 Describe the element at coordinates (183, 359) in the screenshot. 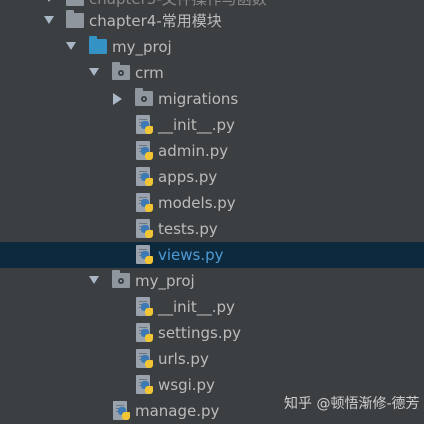

I see `file-label: urls.py` at that location.